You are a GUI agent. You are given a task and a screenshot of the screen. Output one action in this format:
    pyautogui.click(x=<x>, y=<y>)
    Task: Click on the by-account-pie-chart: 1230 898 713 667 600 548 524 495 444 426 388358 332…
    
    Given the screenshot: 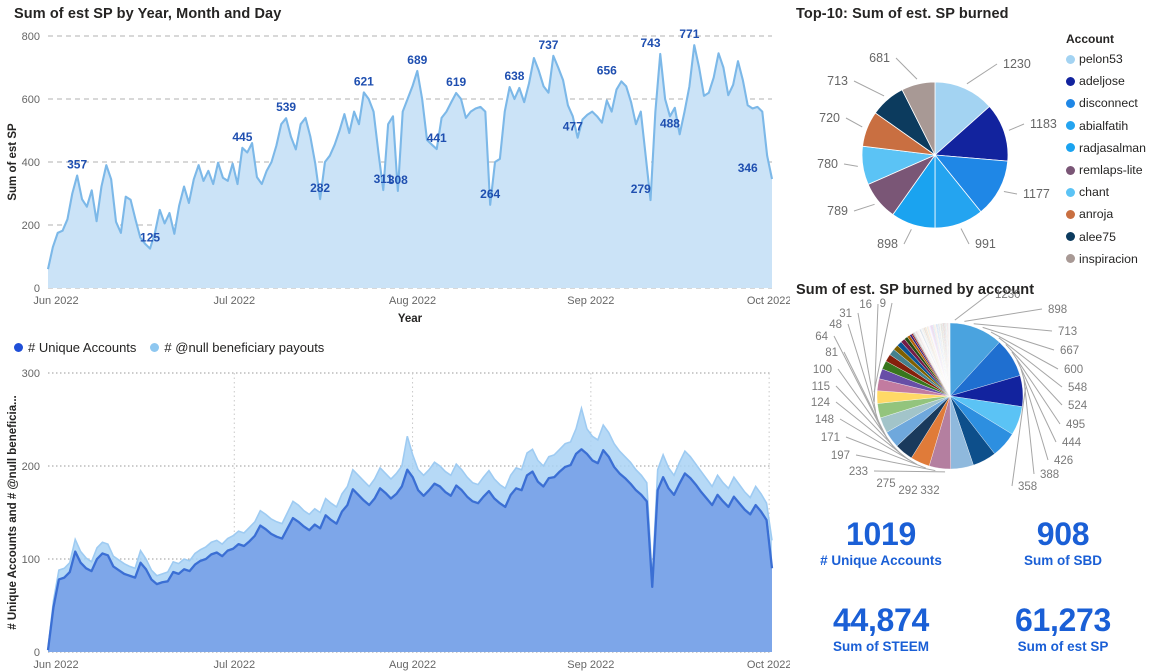 What is the action you would take?
    pyautogui.click(x=972, y=389)
    